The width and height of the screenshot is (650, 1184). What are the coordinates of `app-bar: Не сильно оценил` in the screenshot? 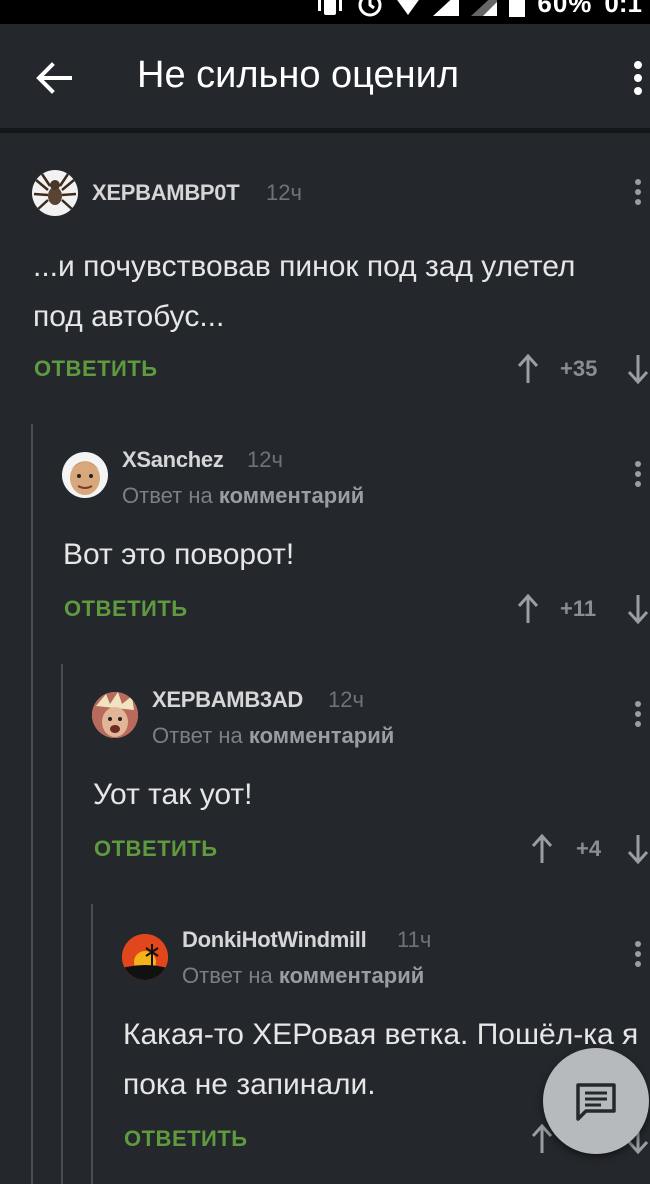 It's located at (325, 76).